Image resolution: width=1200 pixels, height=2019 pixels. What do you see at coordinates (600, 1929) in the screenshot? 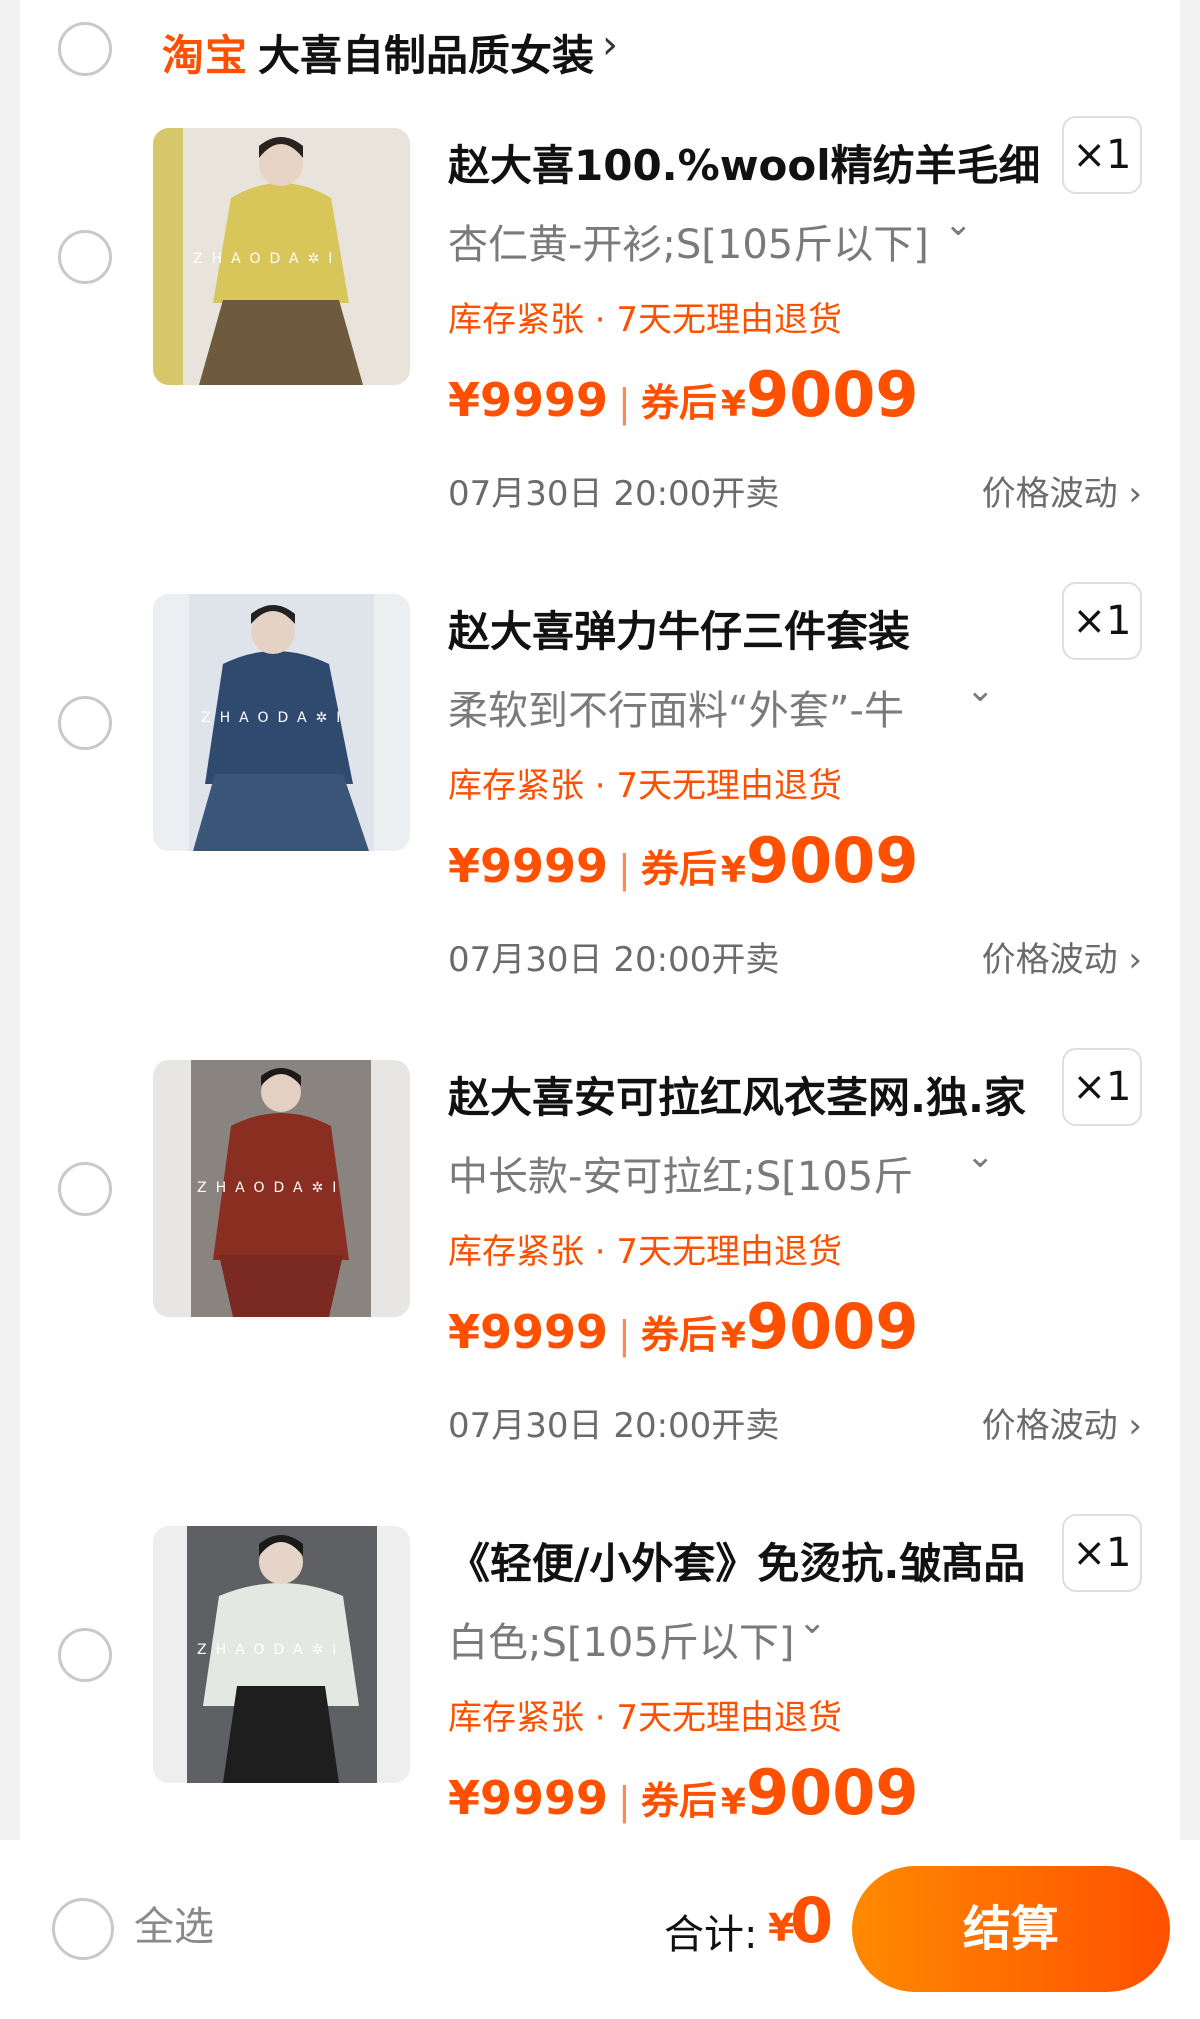
I see `checkout-bar: 全选 合计: ¥ 0 结算` at bounding box center [600, 1929].